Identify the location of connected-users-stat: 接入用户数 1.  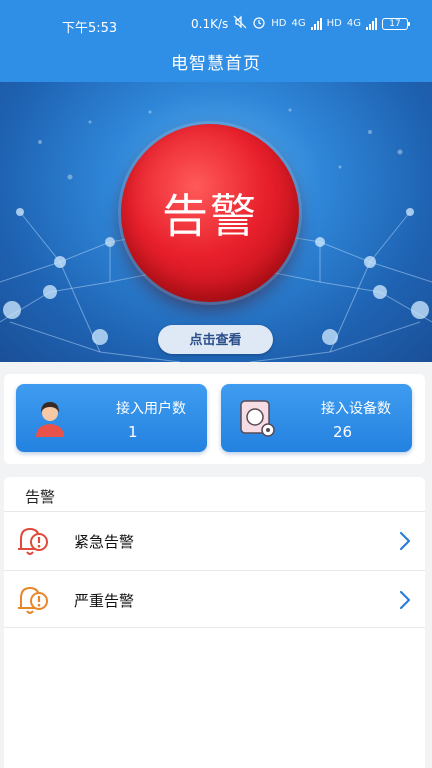
(111, 418).